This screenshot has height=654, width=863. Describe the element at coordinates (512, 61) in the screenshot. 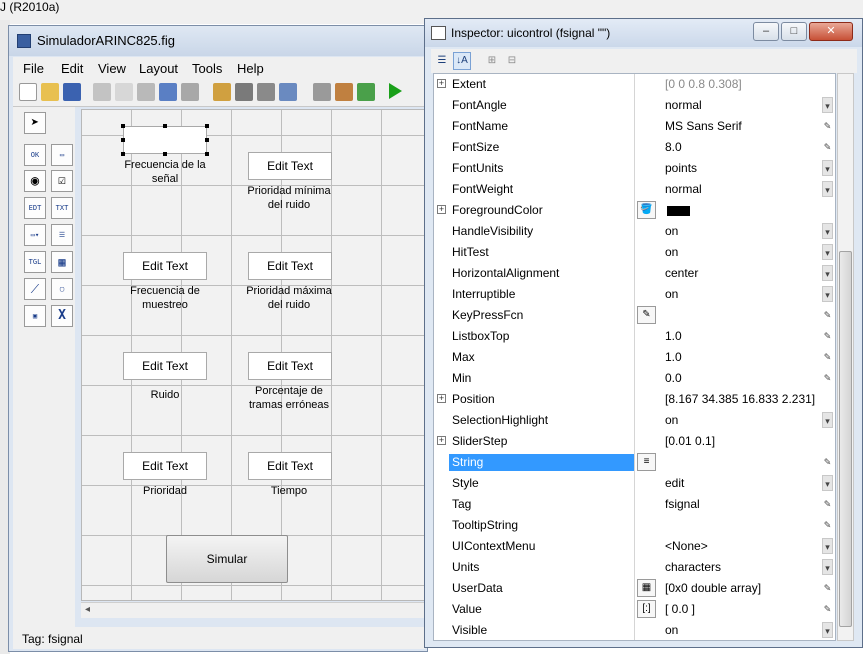

I see `collapse-all-icon: ⊟` at that location.